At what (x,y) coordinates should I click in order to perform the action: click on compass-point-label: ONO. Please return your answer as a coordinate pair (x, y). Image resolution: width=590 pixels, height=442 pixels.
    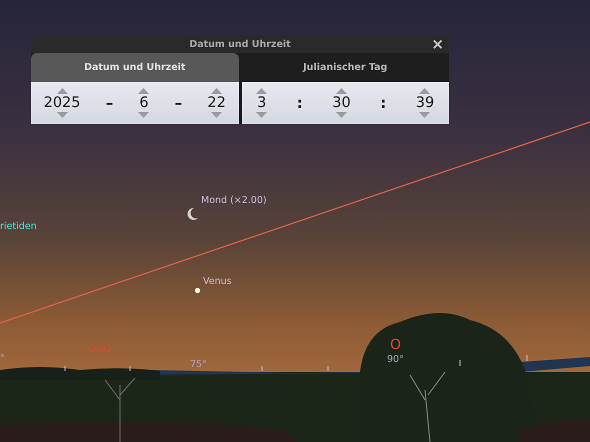
    Looking at the image, I should click on (100, 350).